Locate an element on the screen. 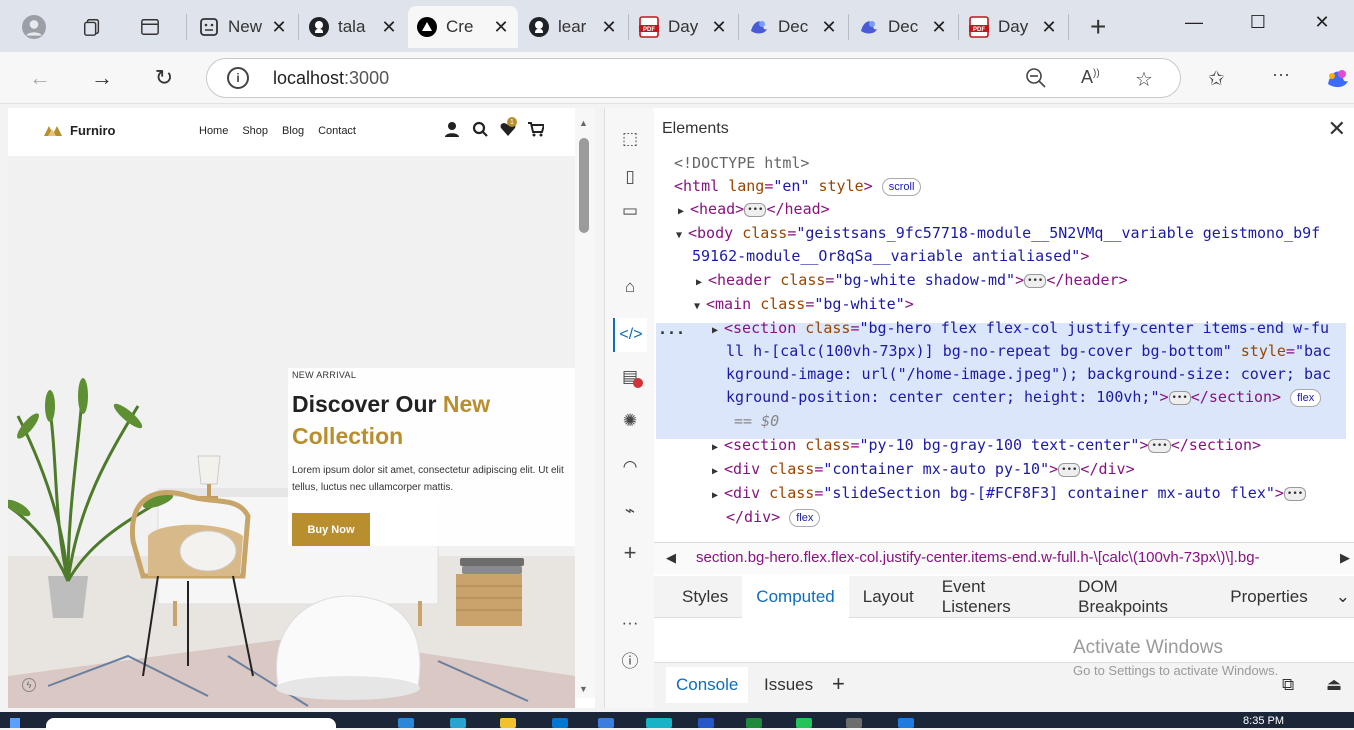 The image size is (1354, 730). nav-shop: Shop is located at coordinates (255, 131).